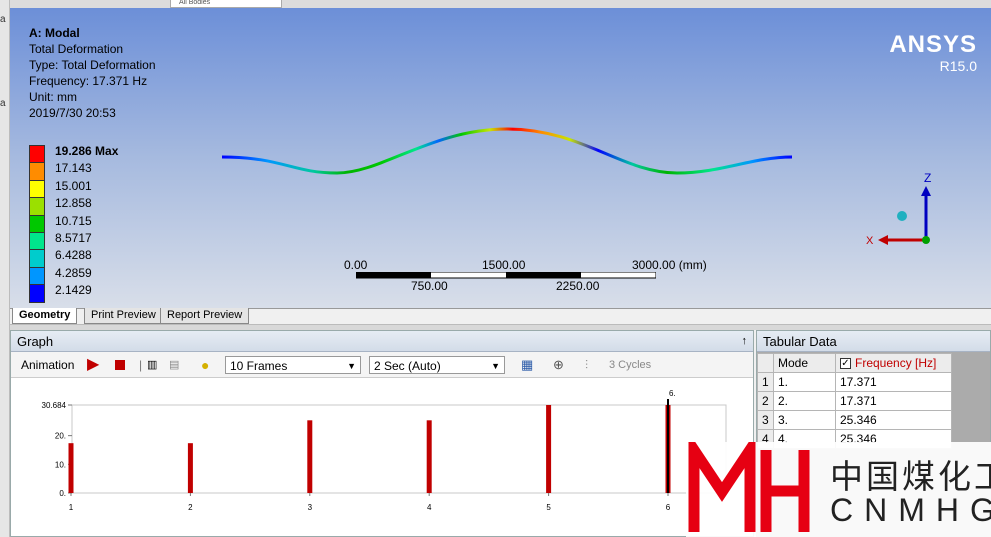 This screenshot has width=991, height=537. Describe the element at coordinates (429, 507) in the screenshot. I see `x-tick-label: 4` at that location.